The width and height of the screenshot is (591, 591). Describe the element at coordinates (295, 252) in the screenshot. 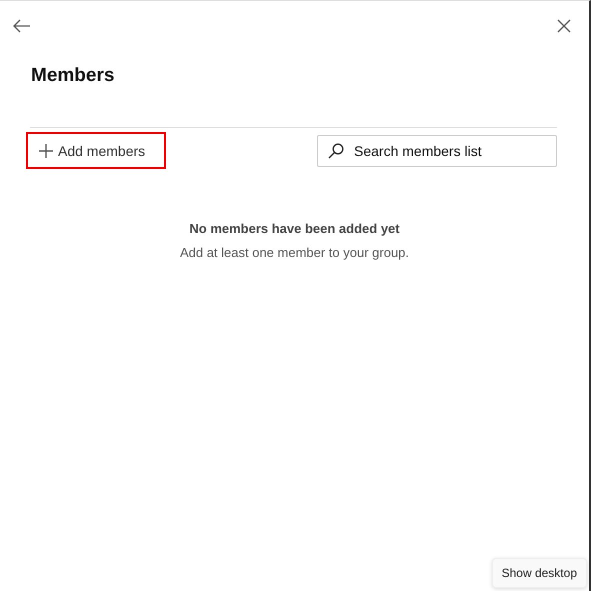

I see `empty-message: Add at least one member to your group.` at that location.